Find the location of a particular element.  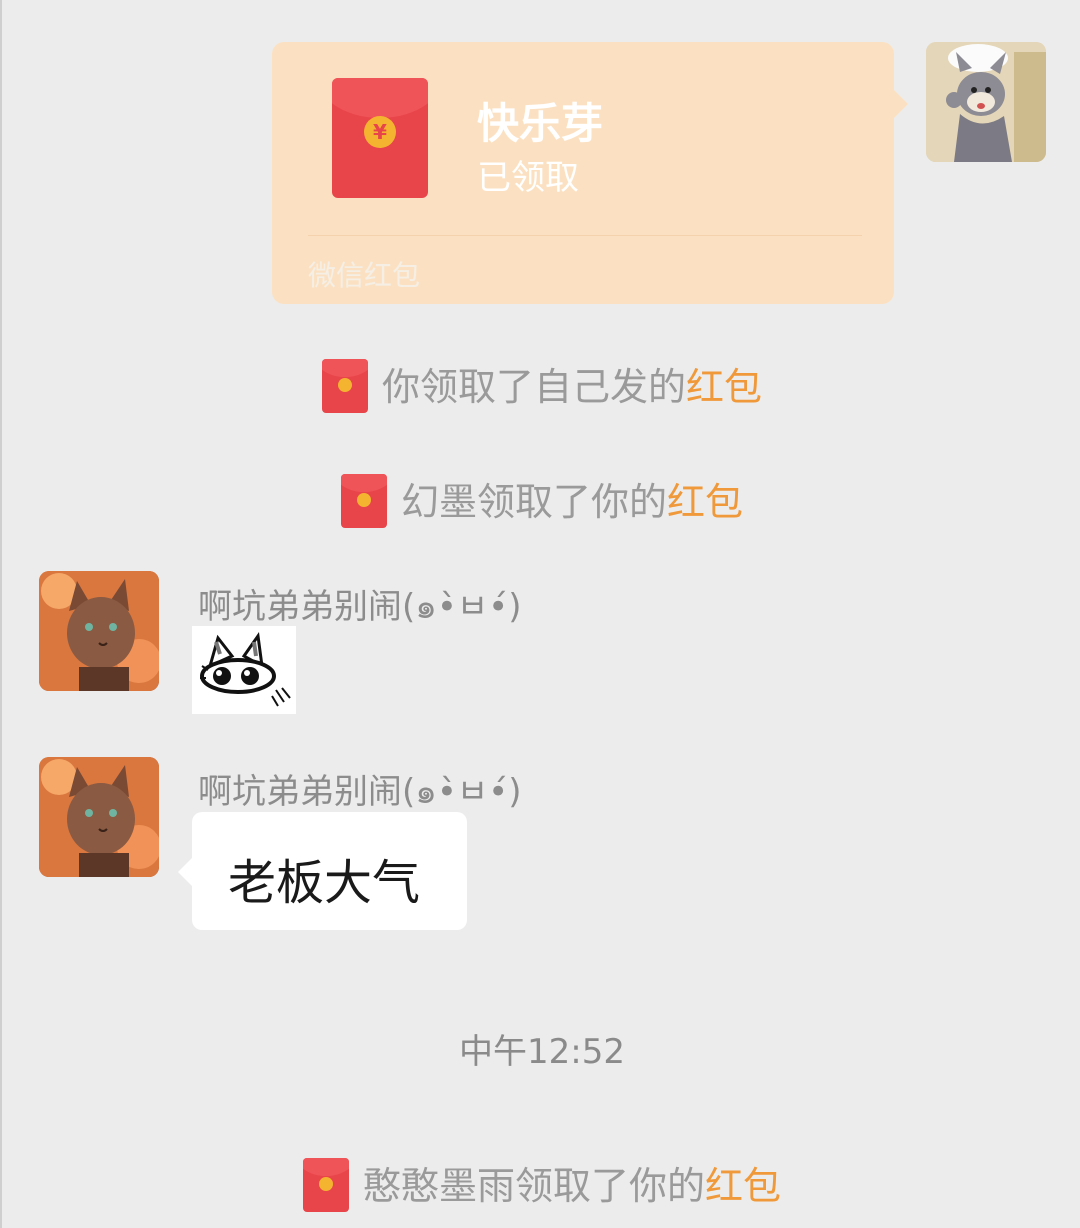

red-packet-divider is located at coordinates (585, 235).